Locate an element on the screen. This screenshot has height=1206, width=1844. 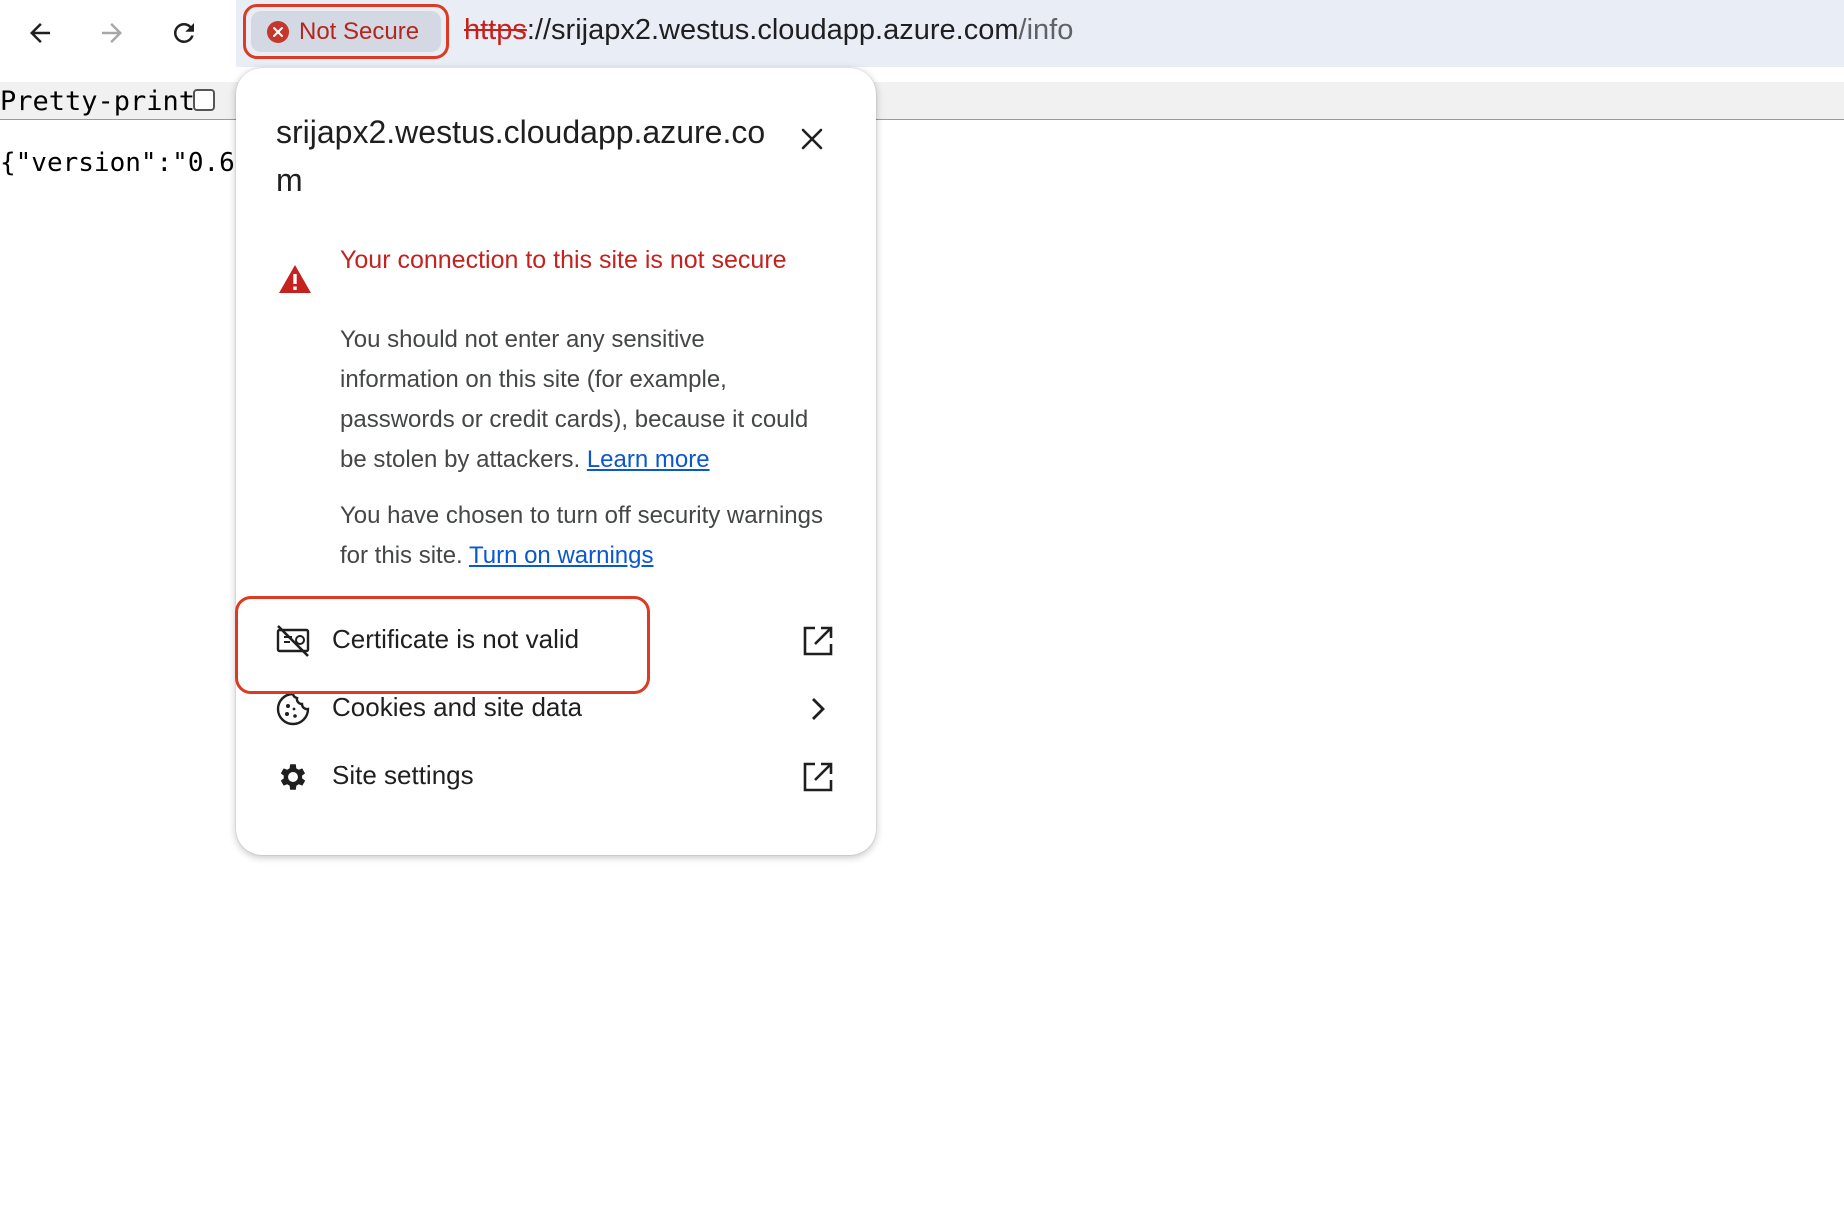
site-settings-row: Site settings is located at coordinates (556, 776).